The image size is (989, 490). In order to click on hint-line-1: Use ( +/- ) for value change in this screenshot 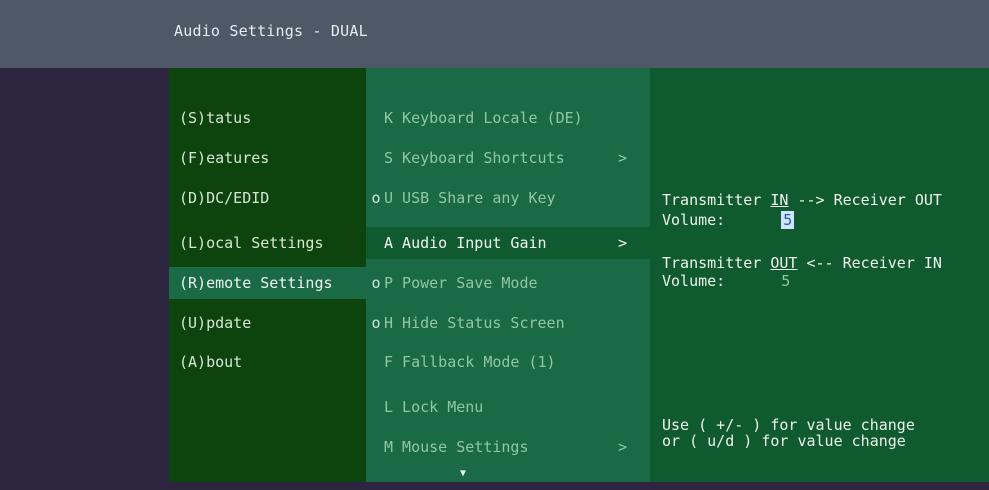, I will do `click(788, 425)`.